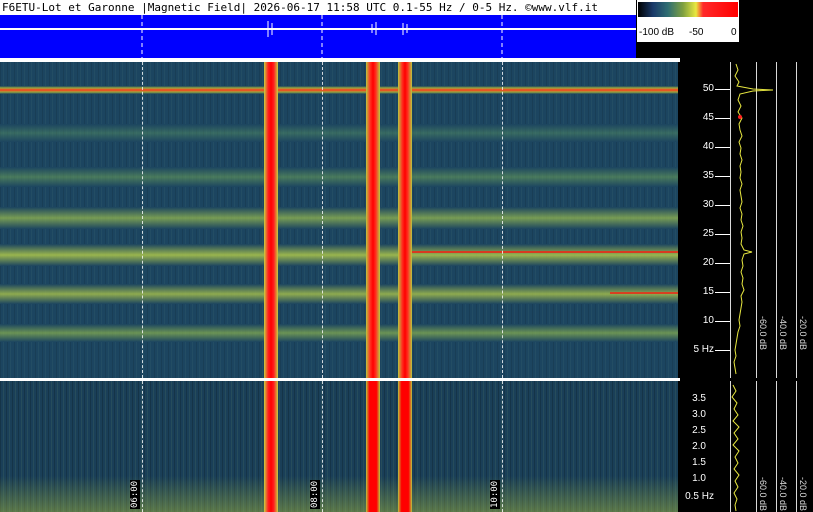 The height and width of the screenshot is (512, 813). I want to click on colorscale-max-label: 0, so click(734, 32).